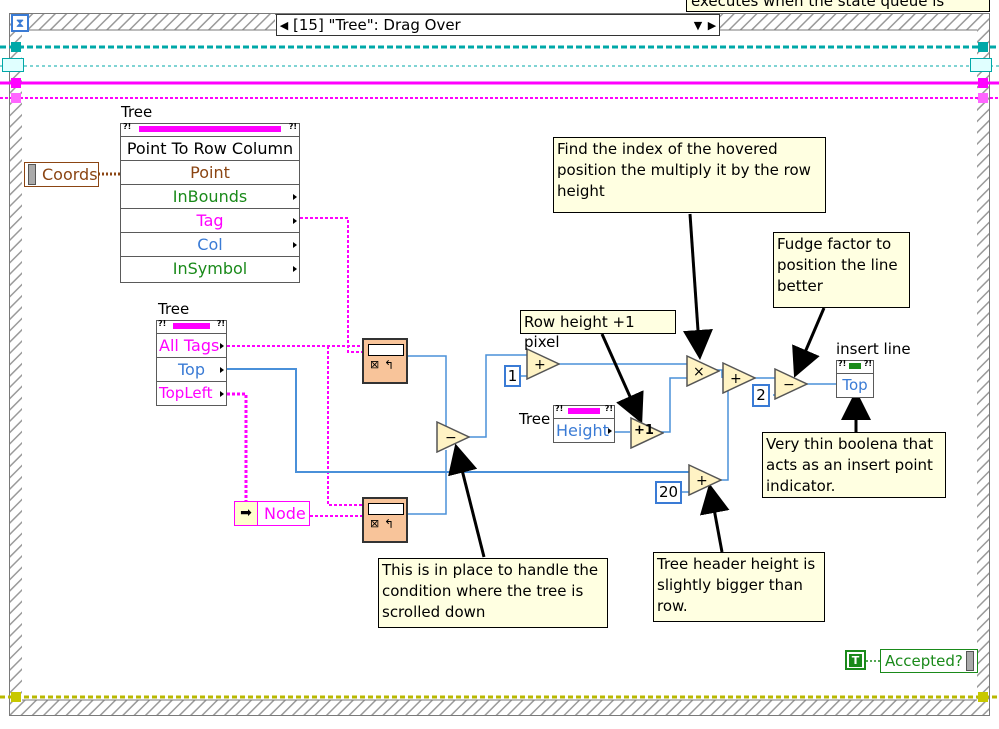 Image resolution: width=999 pixels, height=729 pixels. I want to click on tree-invoke-row-col: Col, so click(210, 245).